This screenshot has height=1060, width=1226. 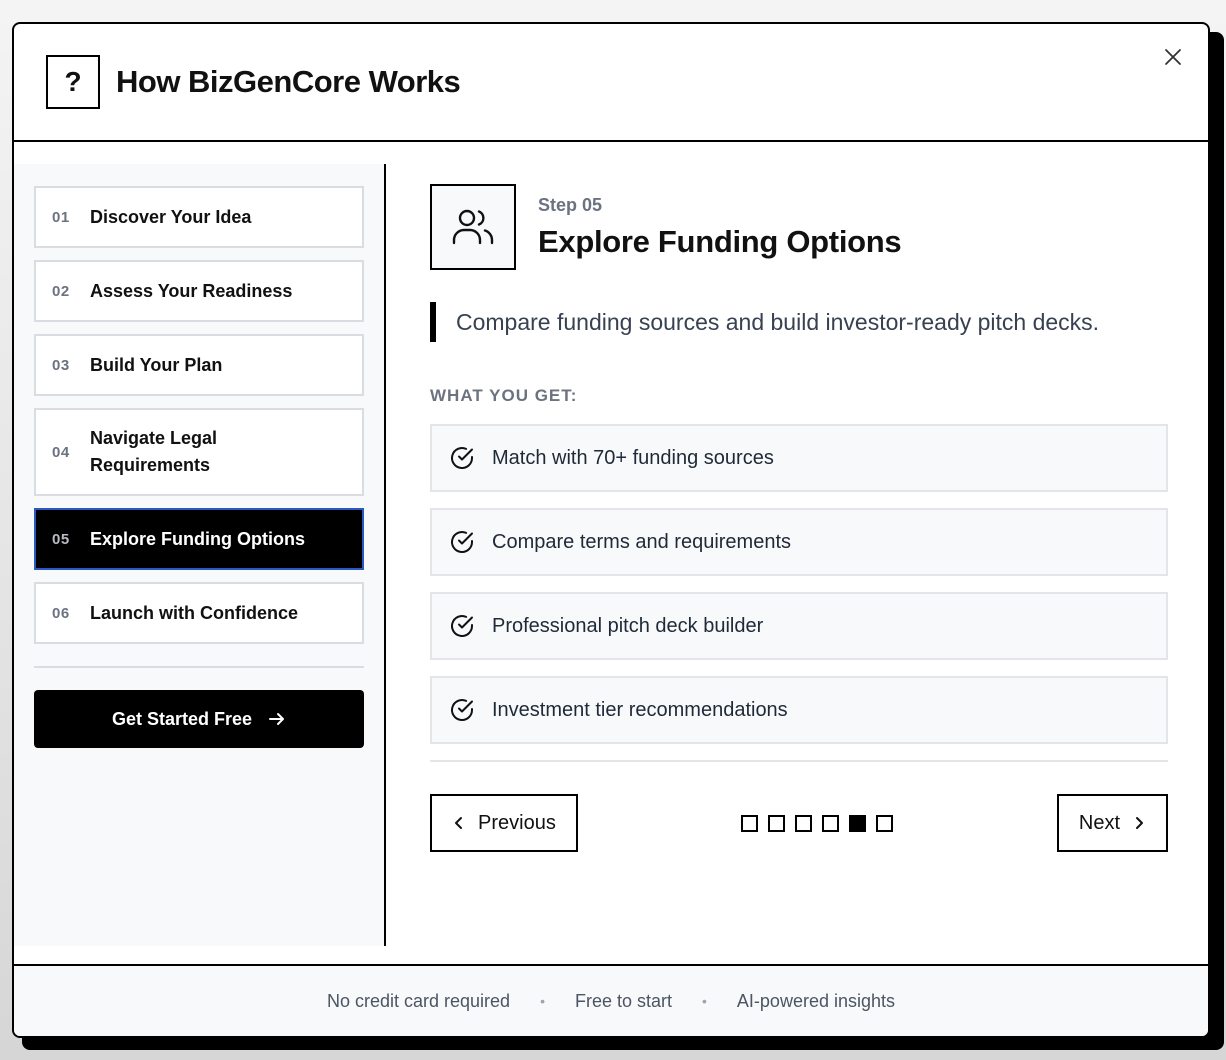 I want to click on modal-header: ? How BizGenCore Works, so click(x=611, y=83).